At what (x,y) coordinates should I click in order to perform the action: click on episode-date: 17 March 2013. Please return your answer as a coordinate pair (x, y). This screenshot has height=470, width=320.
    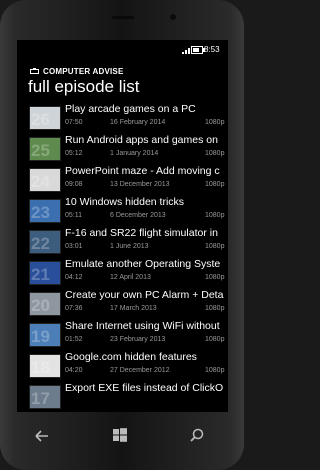
    Looking at the image, I should click on (133, 308).